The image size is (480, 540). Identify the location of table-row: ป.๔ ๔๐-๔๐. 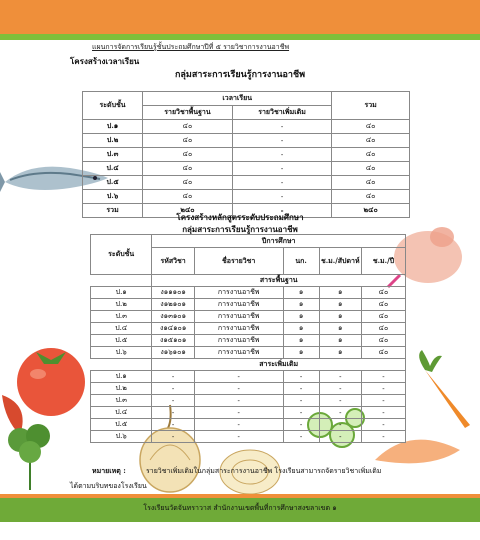
(245, 168).